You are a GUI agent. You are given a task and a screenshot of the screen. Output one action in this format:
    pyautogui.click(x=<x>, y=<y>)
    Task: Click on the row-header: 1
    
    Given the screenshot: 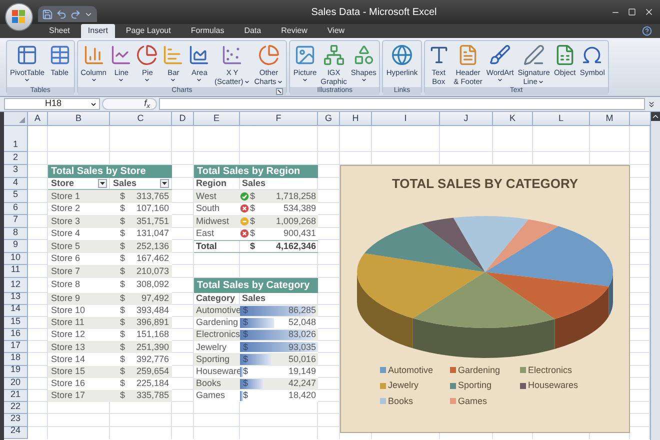 What is the action you would take?
    pyautogui.click(x=16, y=139)
    